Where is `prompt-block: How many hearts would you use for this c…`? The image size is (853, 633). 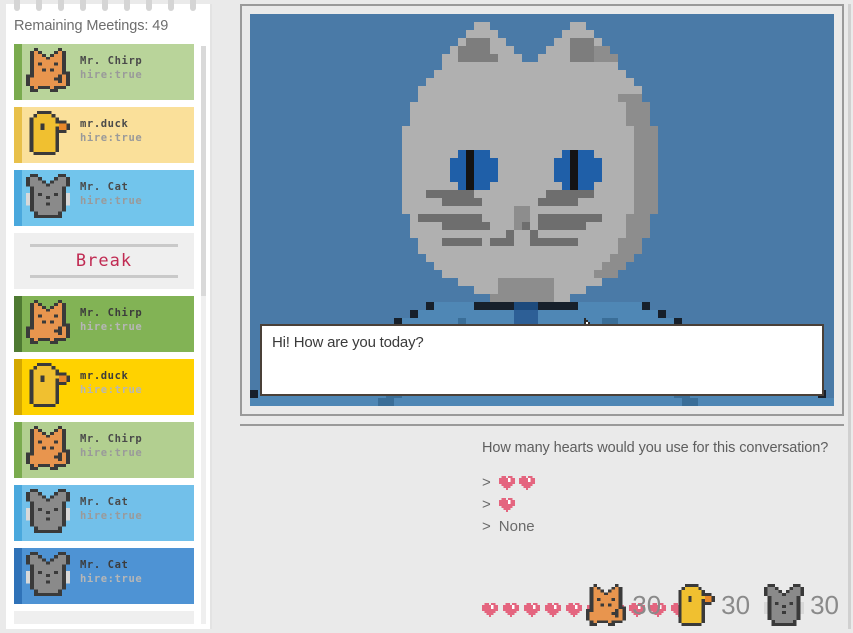
prompt-block: How many hearts would you use for this c… is located at coordinates (655, 489).